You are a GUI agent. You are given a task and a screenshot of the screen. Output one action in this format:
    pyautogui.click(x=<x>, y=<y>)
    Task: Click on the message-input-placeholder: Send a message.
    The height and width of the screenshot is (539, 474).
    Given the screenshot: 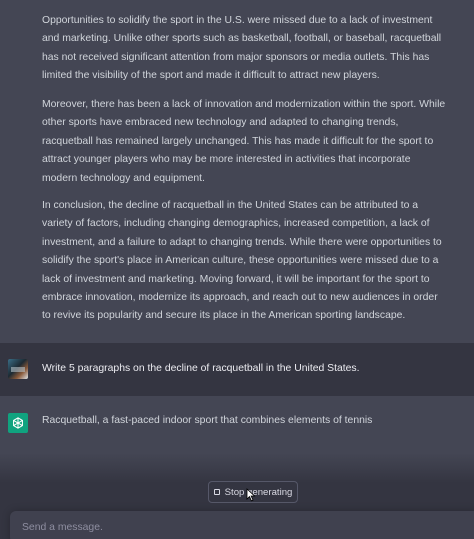 What is the action you would take?
    pyautogui.click(x=62, y=527)
    